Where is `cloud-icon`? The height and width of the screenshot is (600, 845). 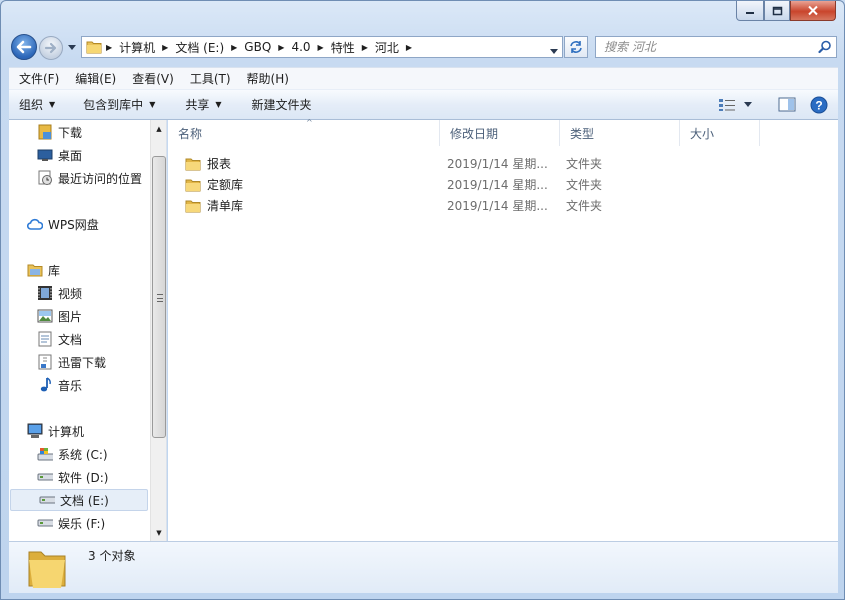
cloud-icon is located at coordinates (35, 224).